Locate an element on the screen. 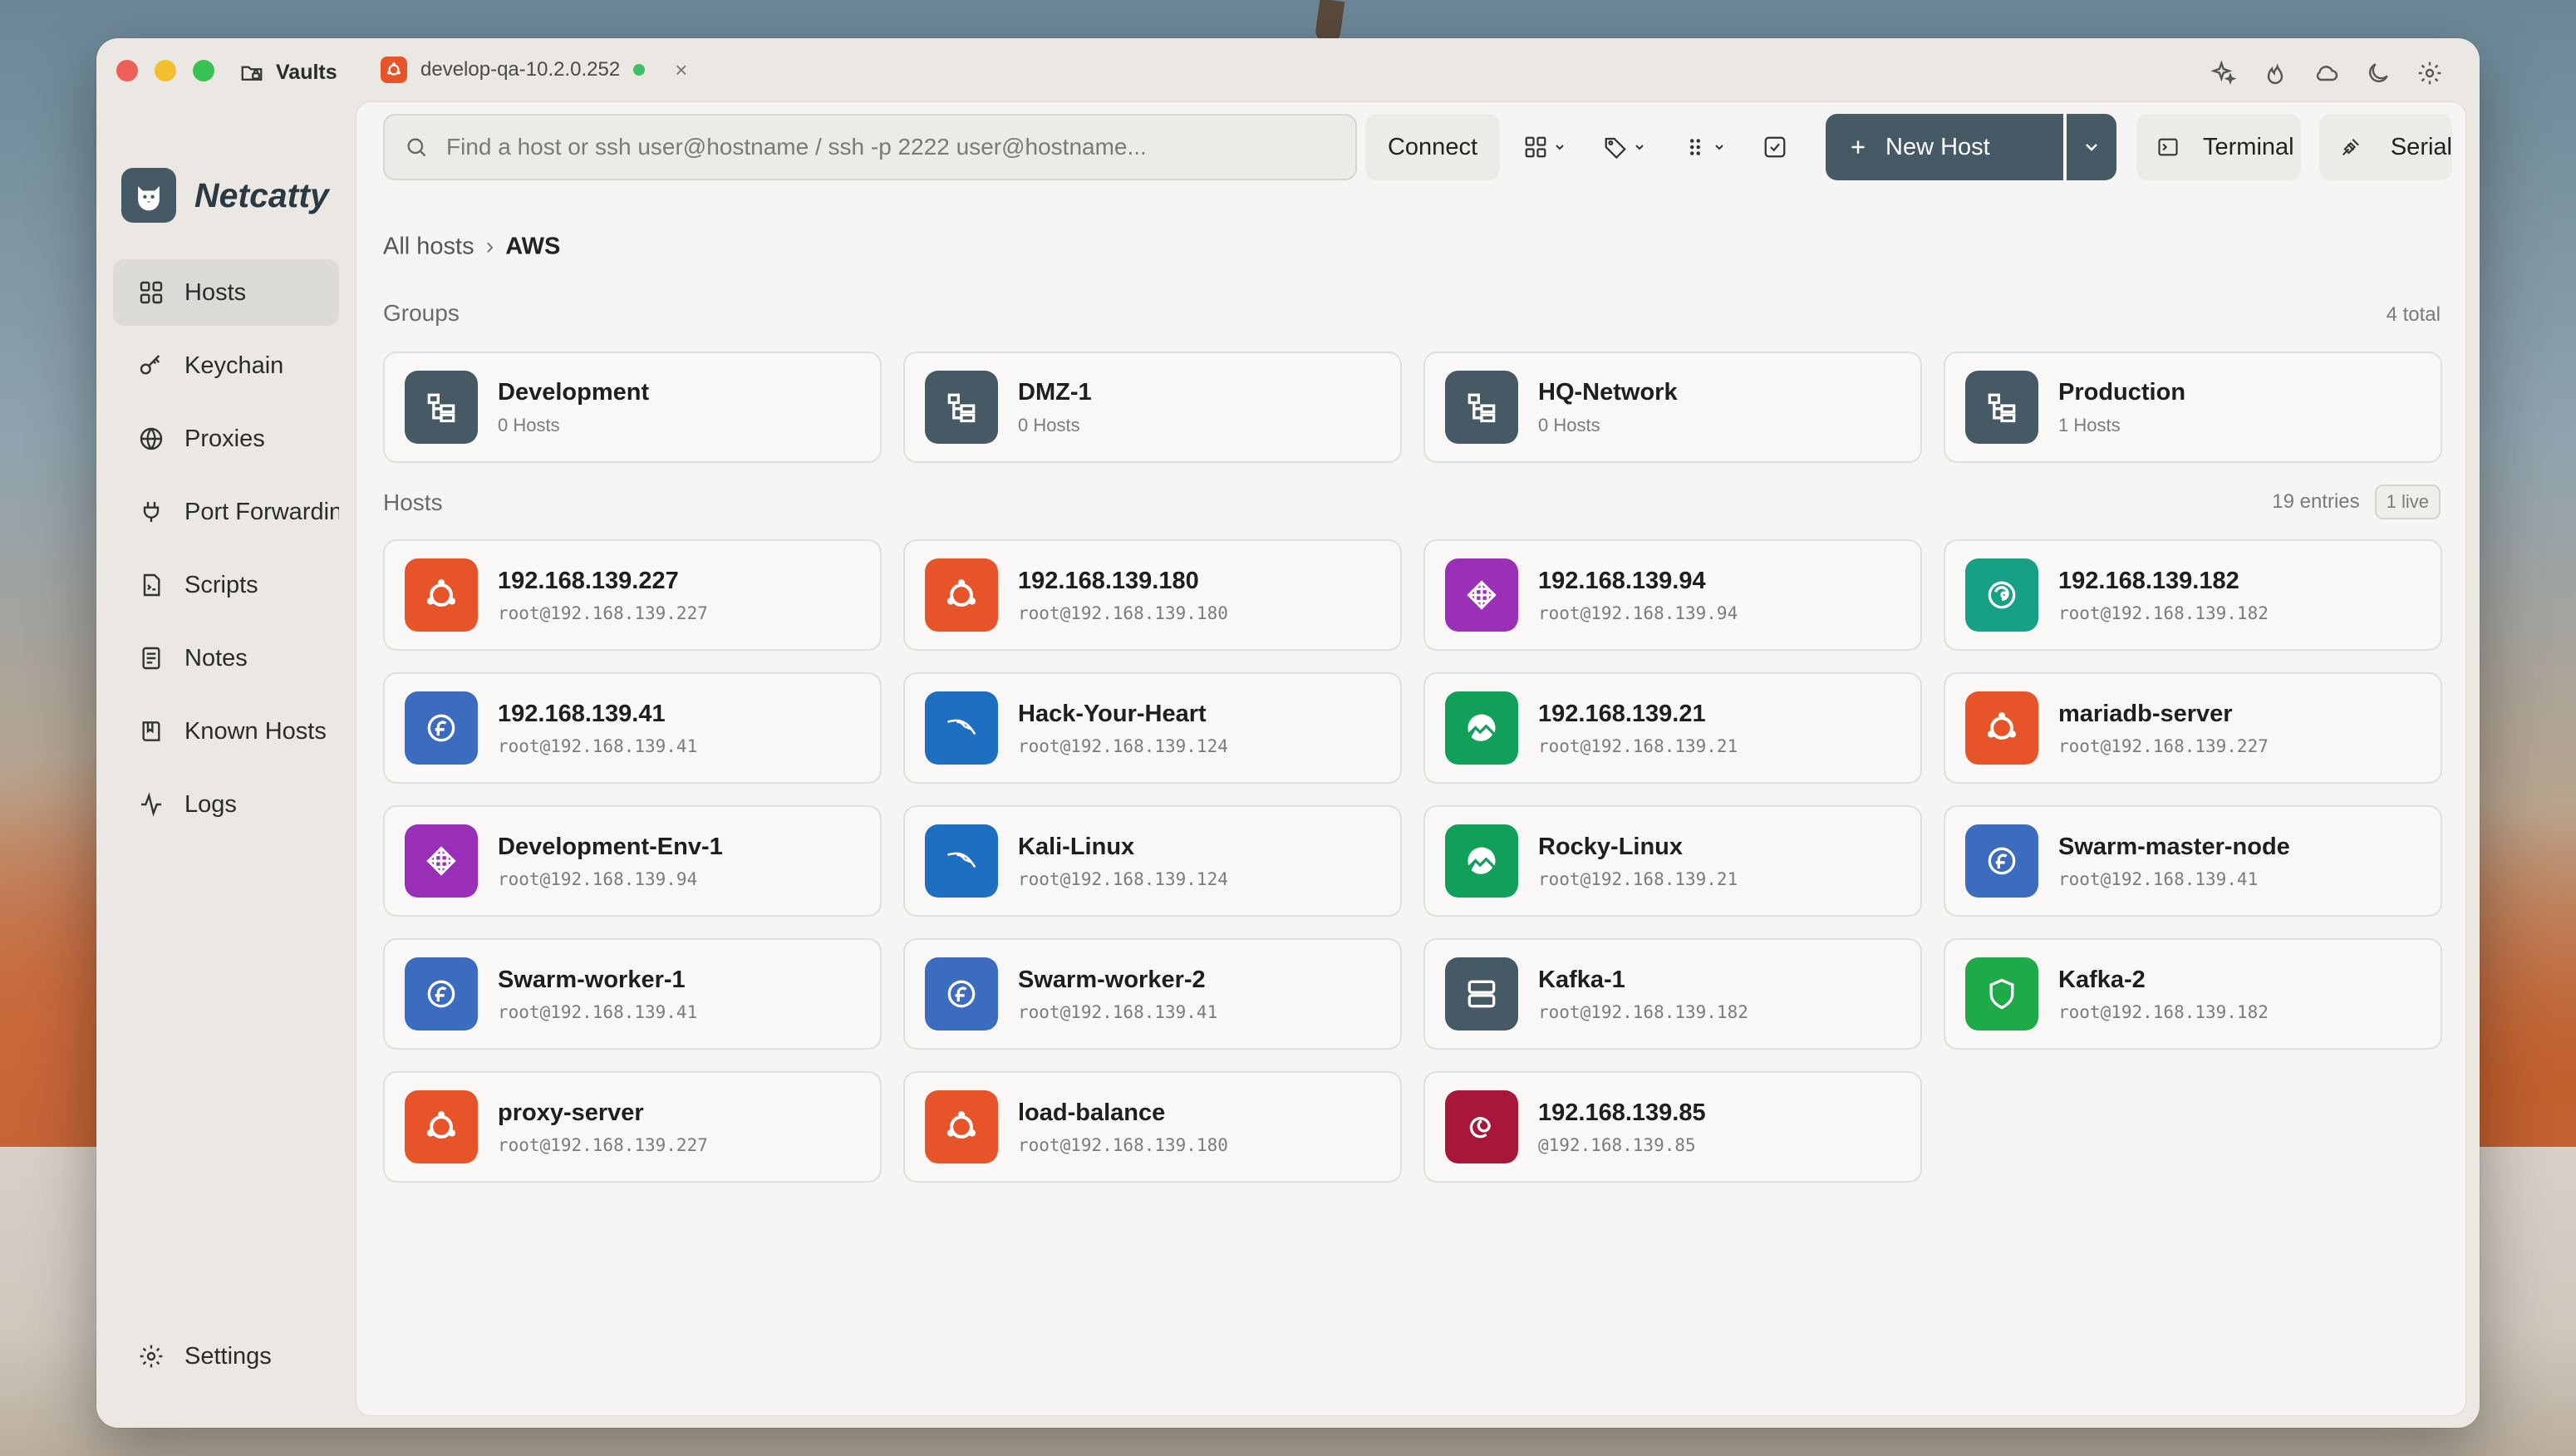  tag-icon is located at coordinates (1615, 148).